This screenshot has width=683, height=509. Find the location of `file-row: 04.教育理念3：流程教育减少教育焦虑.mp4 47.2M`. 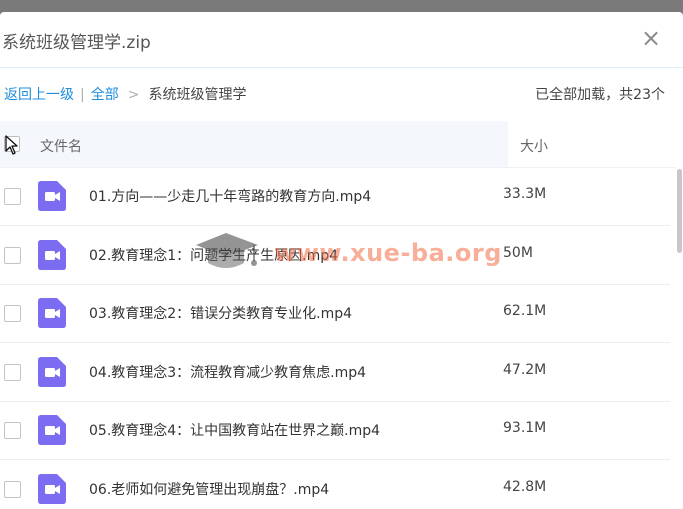

file-row: 04.教育理念3：流程教育减少教育焦虑.mp4 47.2M is located at coordinates (335, 372).